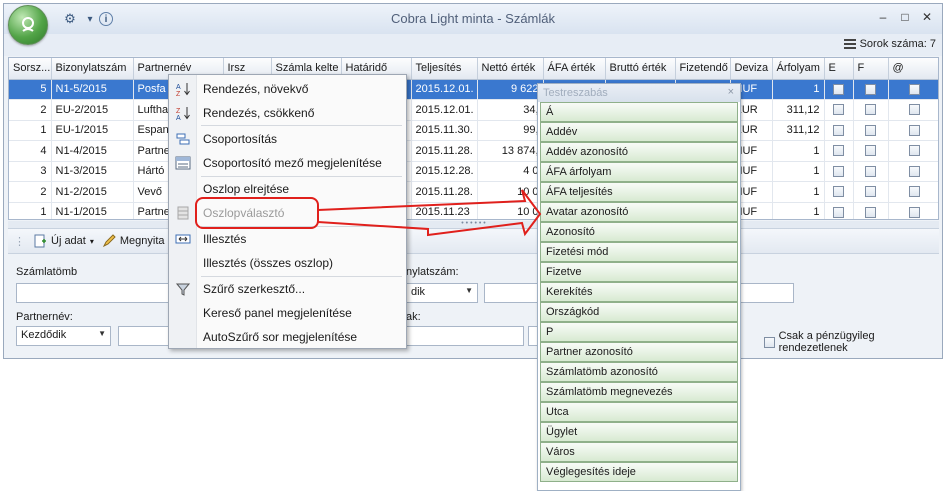 This screenshot has width=945, height=491. I want to click on column-header: E, so click(839, 69).